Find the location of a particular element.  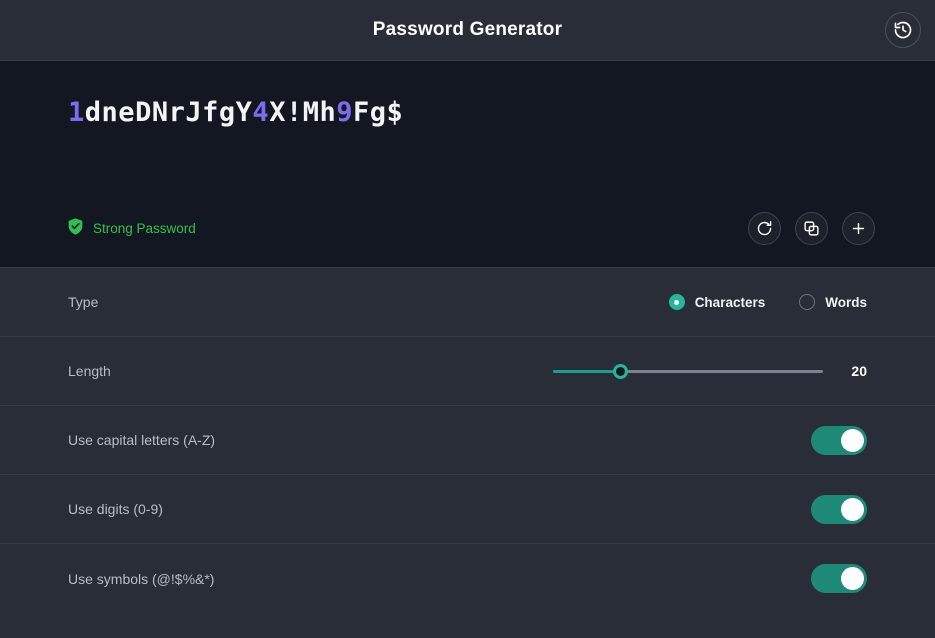

plus-icon is located at coordinates (858, 228).